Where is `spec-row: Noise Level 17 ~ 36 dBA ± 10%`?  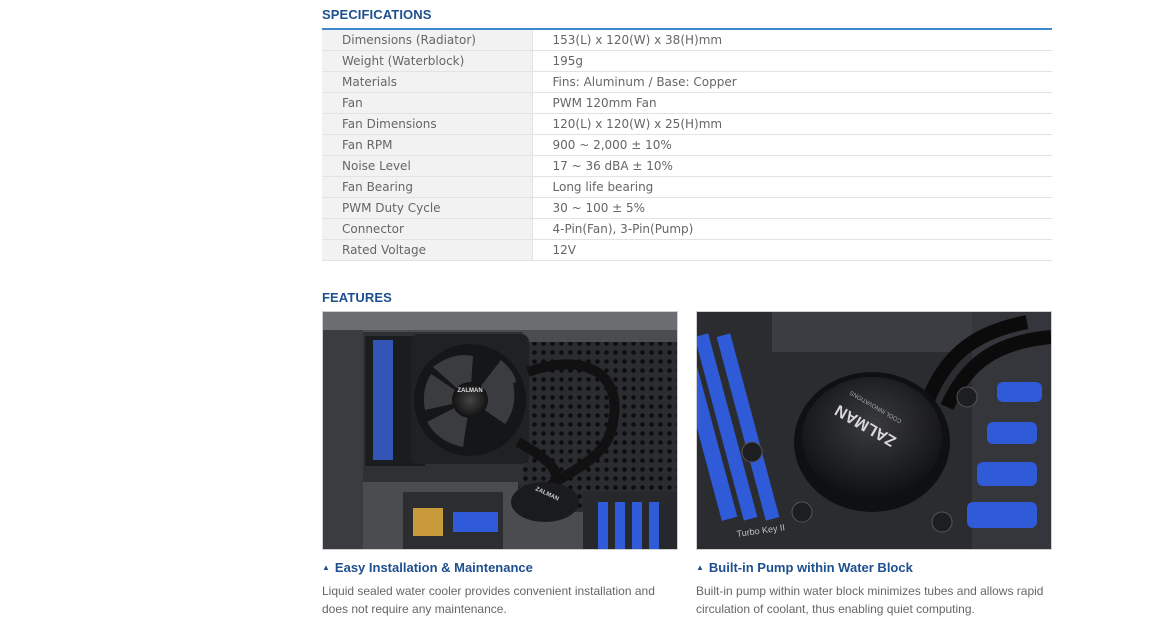 spec-row: Noise Level 17 ~ 36 dBA ± 10% is located at coordinates (687, 166).